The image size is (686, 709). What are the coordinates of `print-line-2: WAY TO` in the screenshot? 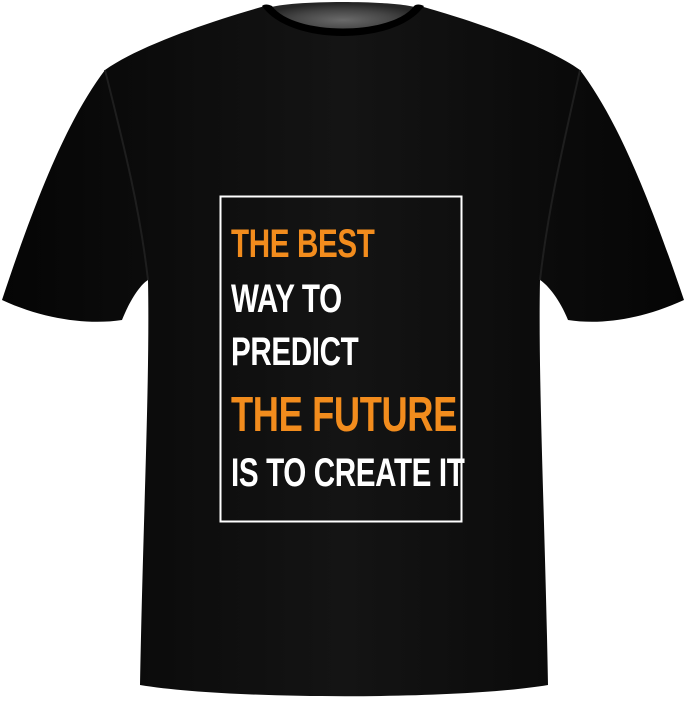 It's located at (286, 299).